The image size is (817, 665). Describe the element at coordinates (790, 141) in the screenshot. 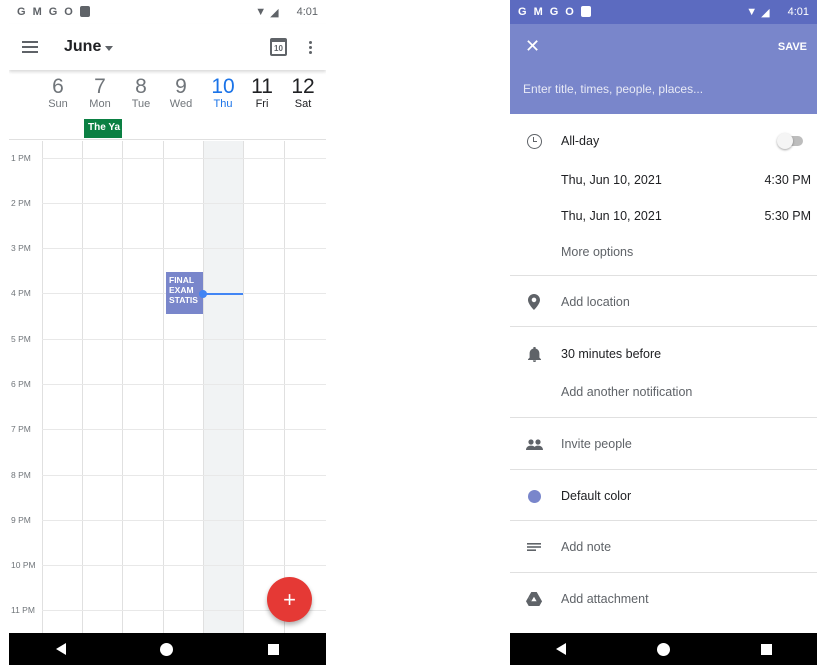

I see `all-day-toggle` at that location.